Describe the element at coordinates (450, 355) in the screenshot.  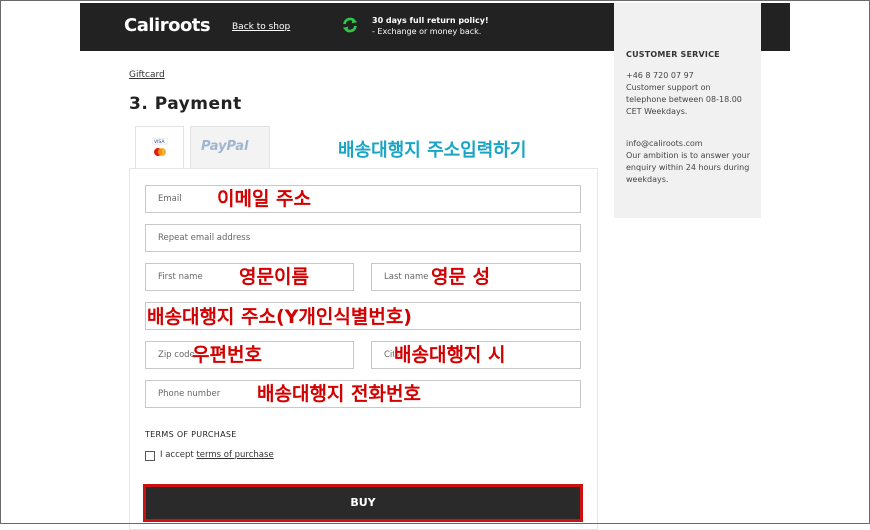
I see `annotation-city: 배송대행지 시` at that location.